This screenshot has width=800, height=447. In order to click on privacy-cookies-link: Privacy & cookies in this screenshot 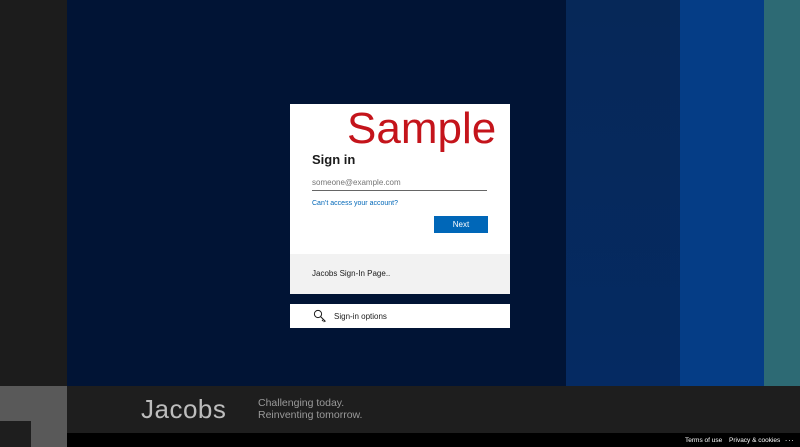, I will do `click(754, 440)`.